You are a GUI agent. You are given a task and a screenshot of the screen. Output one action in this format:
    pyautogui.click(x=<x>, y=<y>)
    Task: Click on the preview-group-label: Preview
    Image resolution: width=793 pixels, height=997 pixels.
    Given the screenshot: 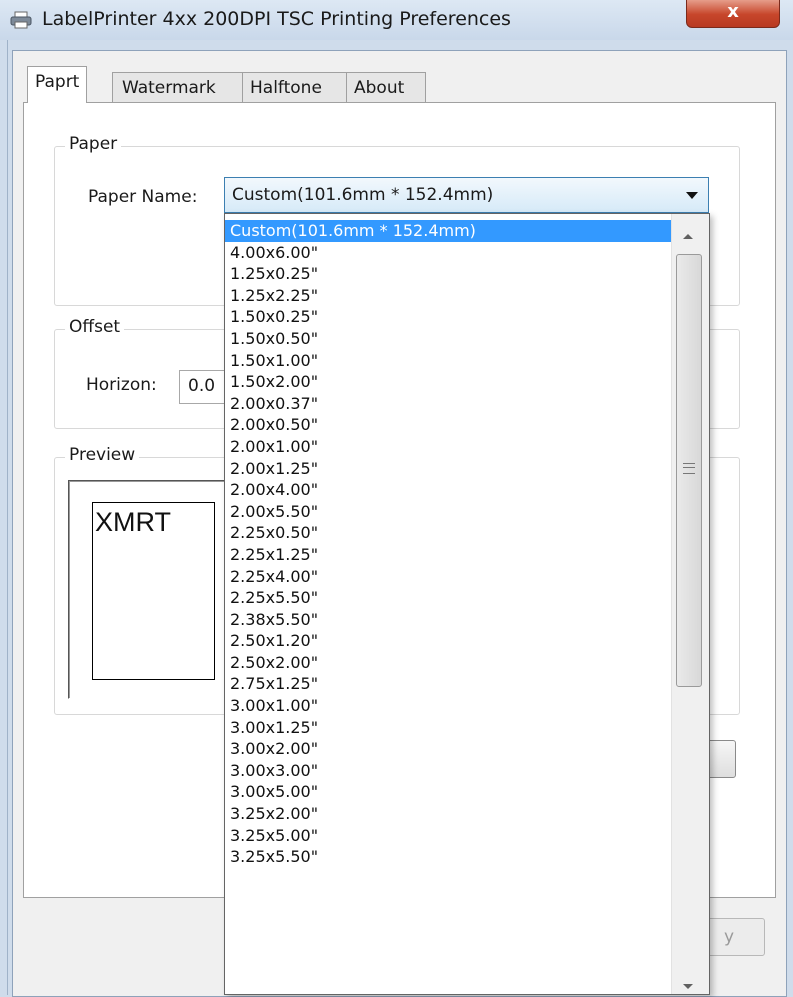 What is the action you would take?
    pyautogui.click(x=102, y=455)
    